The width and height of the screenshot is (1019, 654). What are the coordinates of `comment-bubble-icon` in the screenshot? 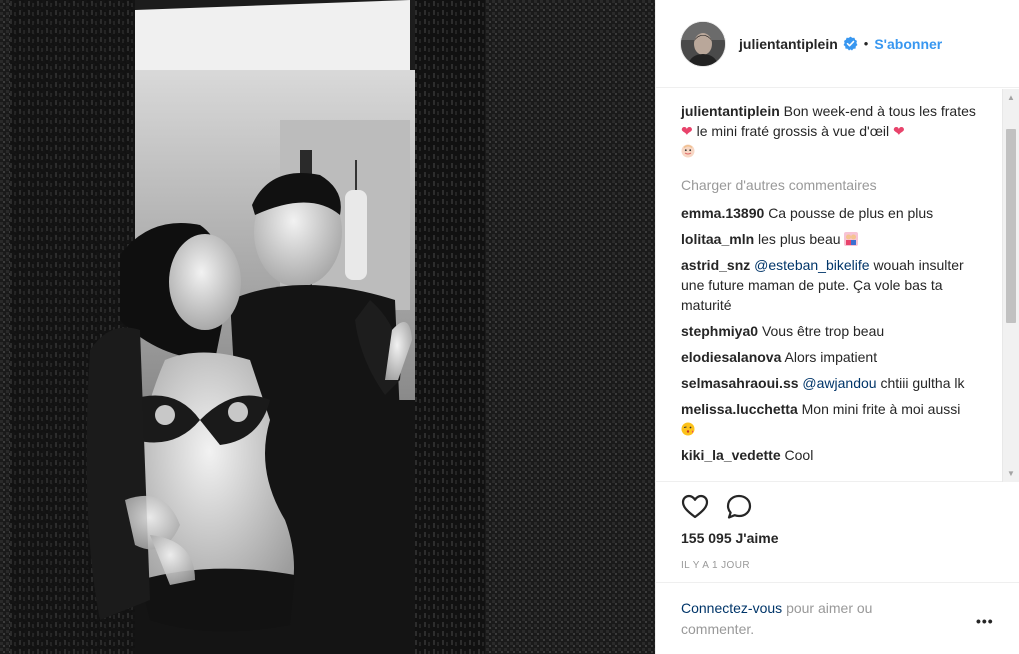 It's located at (739, 507).